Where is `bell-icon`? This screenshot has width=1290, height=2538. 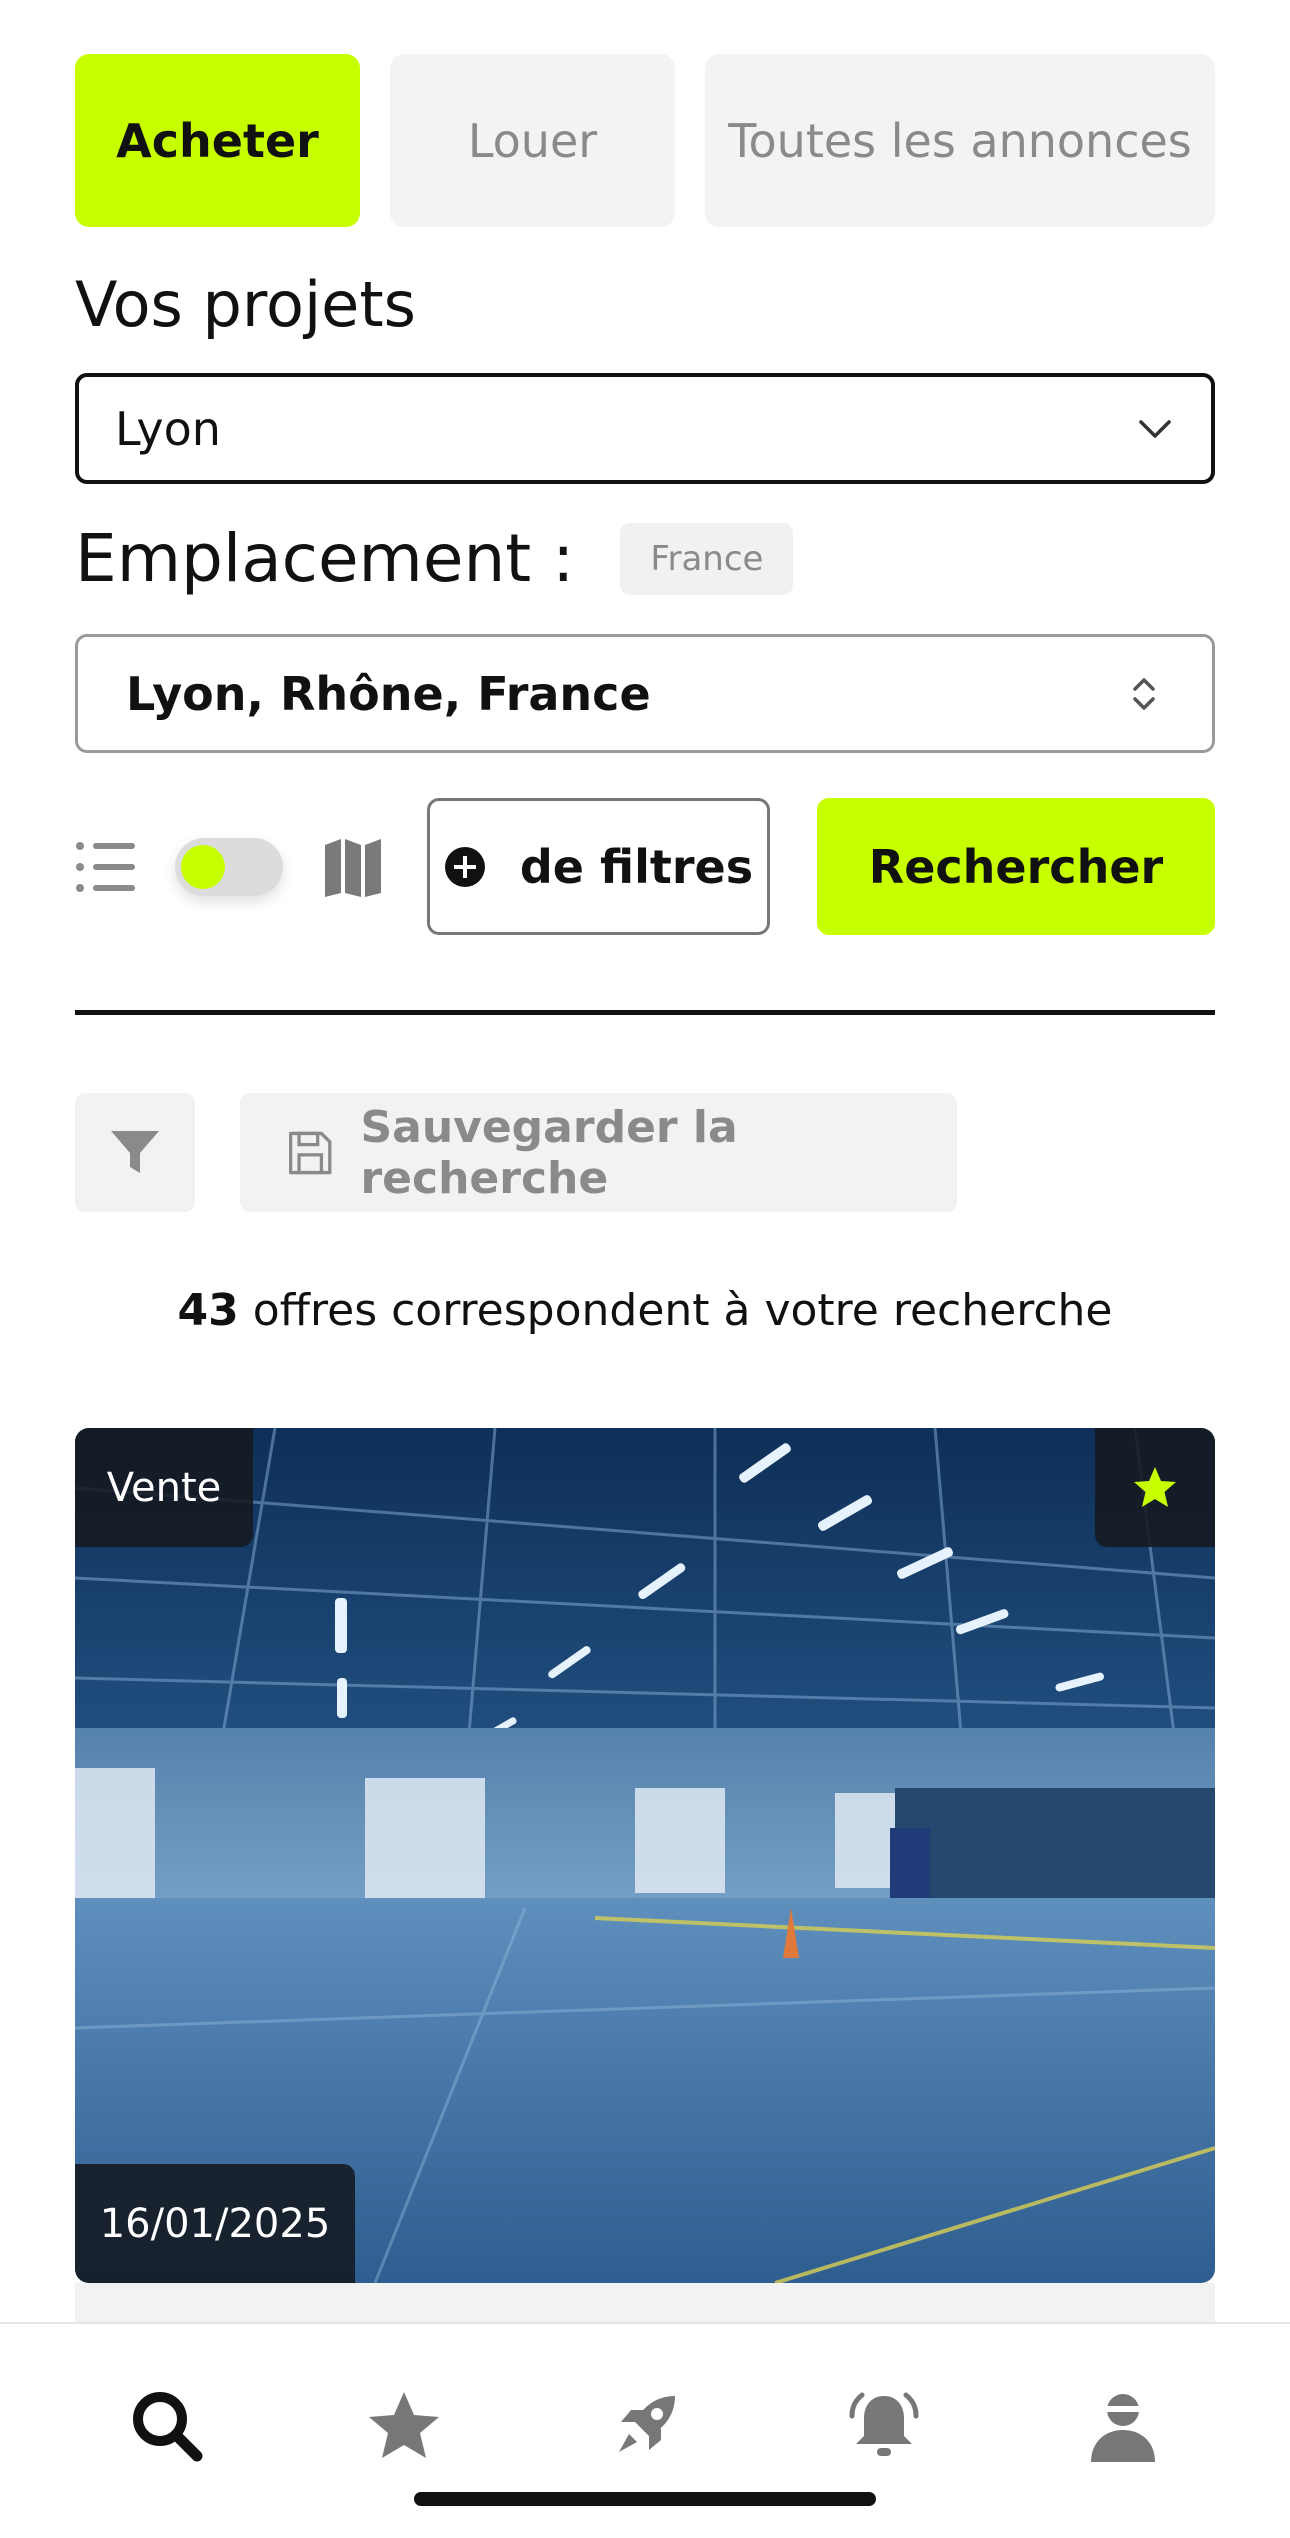
bell-icon is located at coordinates (884, 2424).